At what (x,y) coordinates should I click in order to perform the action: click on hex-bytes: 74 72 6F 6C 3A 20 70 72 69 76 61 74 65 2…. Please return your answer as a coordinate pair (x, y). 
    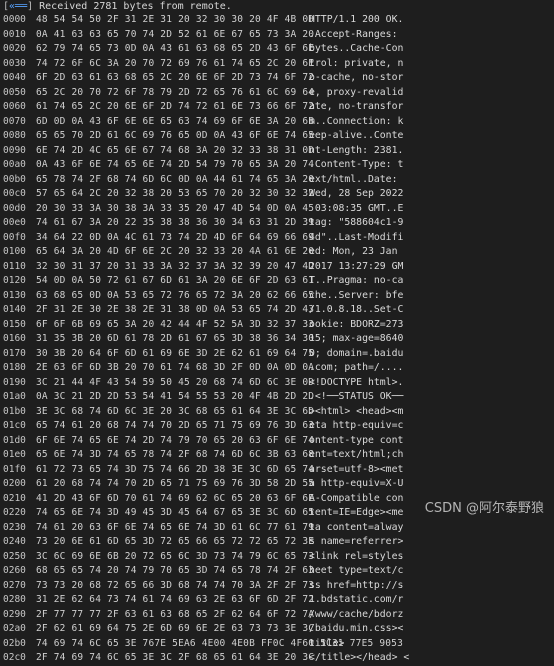
    Looking at the image, I should click on (175, 63).